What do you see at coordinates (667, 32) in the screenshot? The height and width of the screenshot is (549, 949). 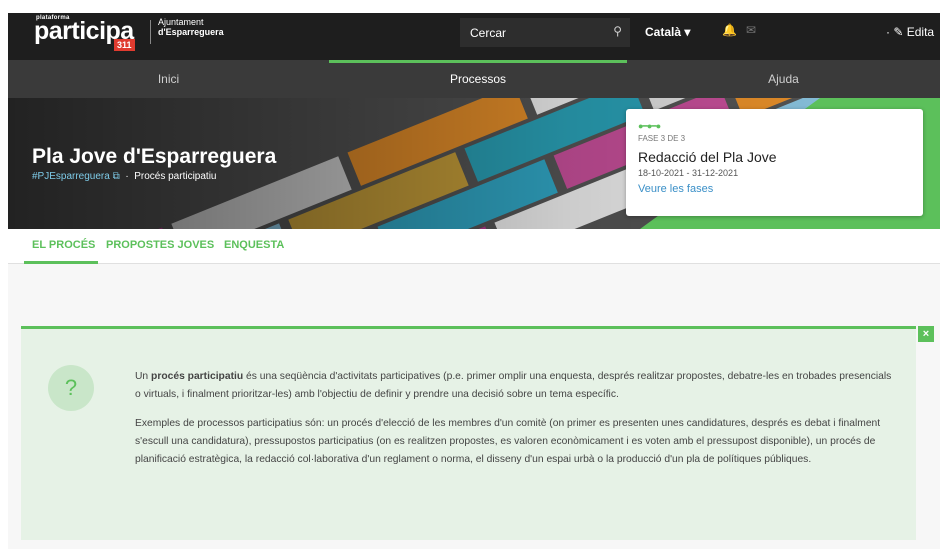 I see `language-selector: Català ▾` at bounding box center [667, 32].